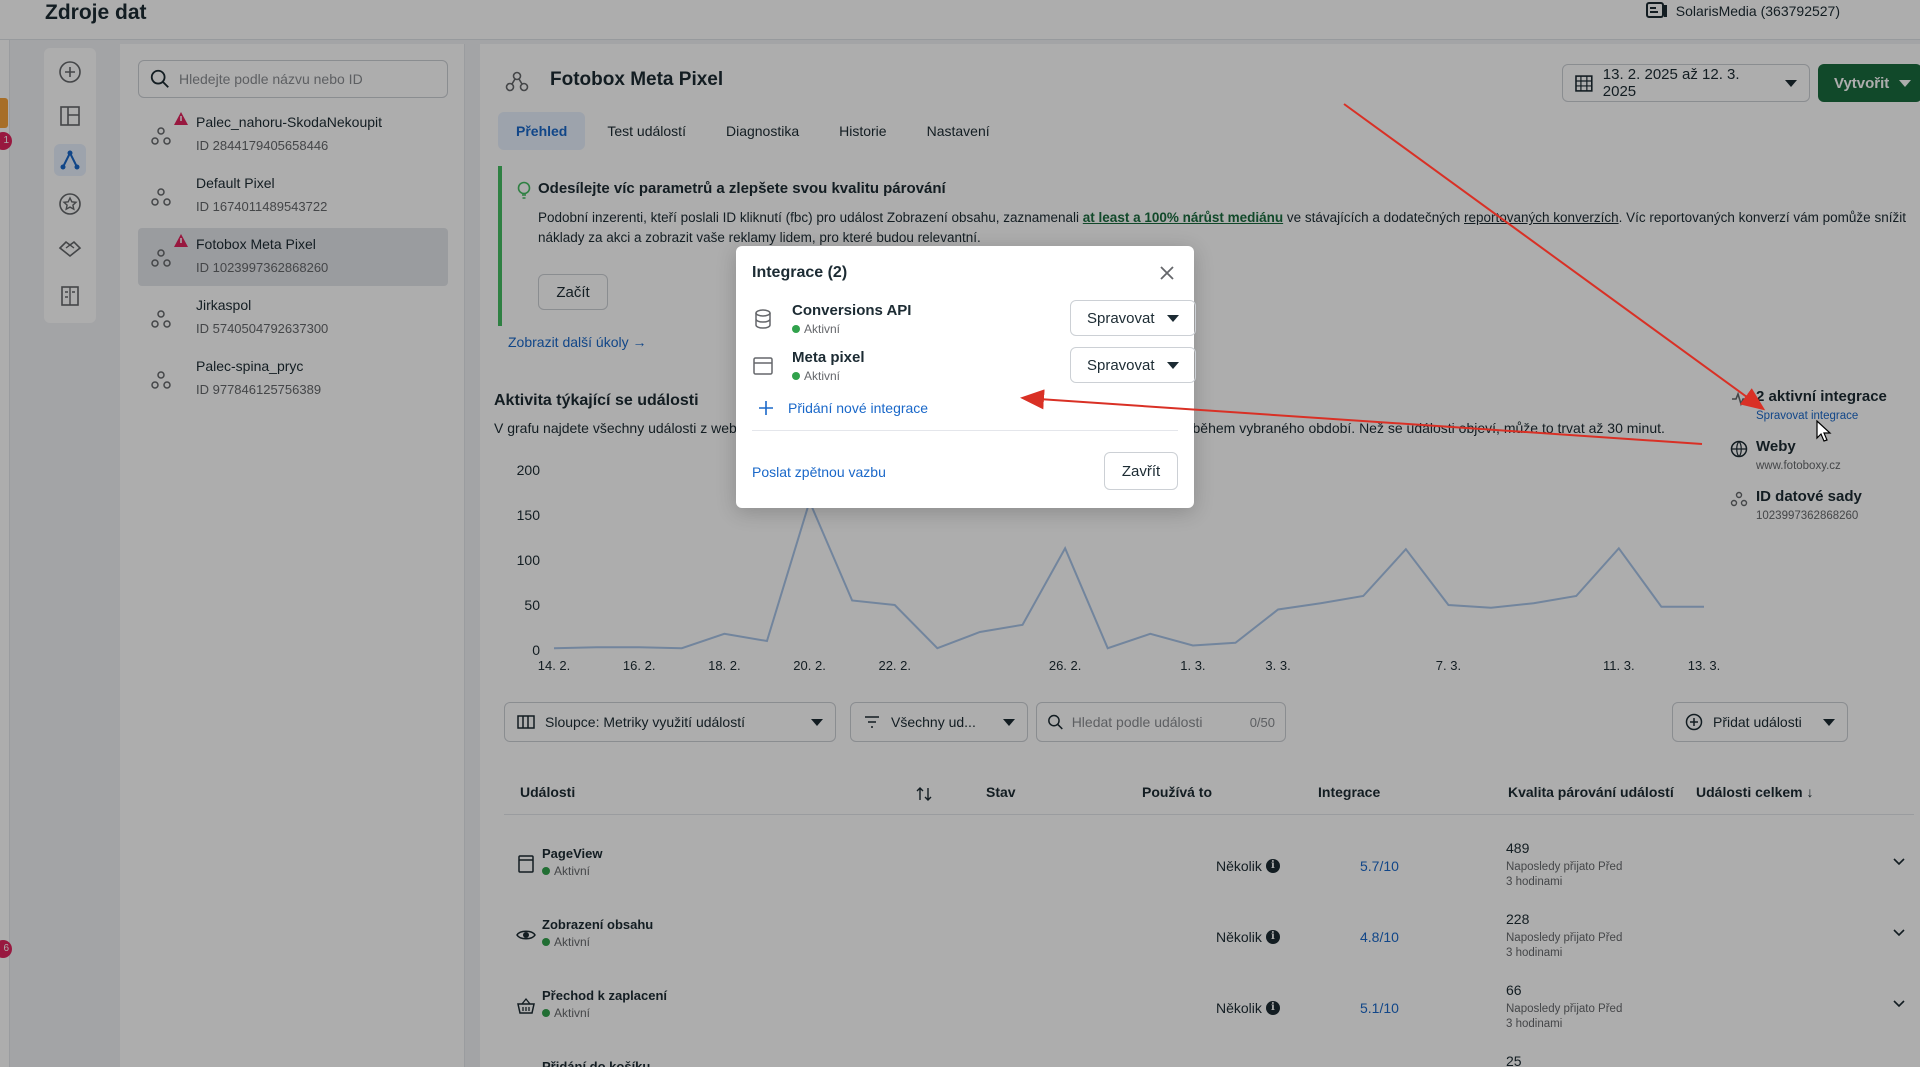 This screenshot has width=1920, height=1067. I want to click on send-feedback-link: Poslat zpětnou vazbu, so click(819, 472).